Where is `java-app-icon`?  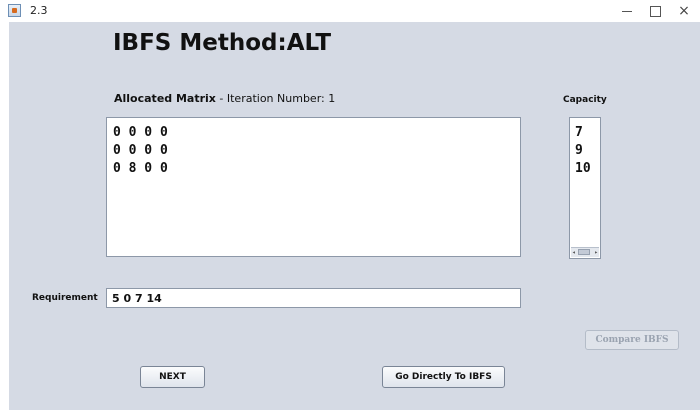
java-app-icon is located at coordinates (14, 10).